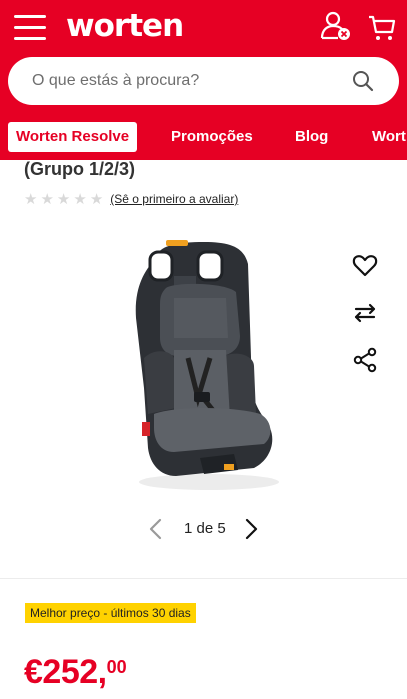  What do you see at coordinates (30, 28) in the screenshot?
I see `menu-icon` at bounding box center [30, 28].